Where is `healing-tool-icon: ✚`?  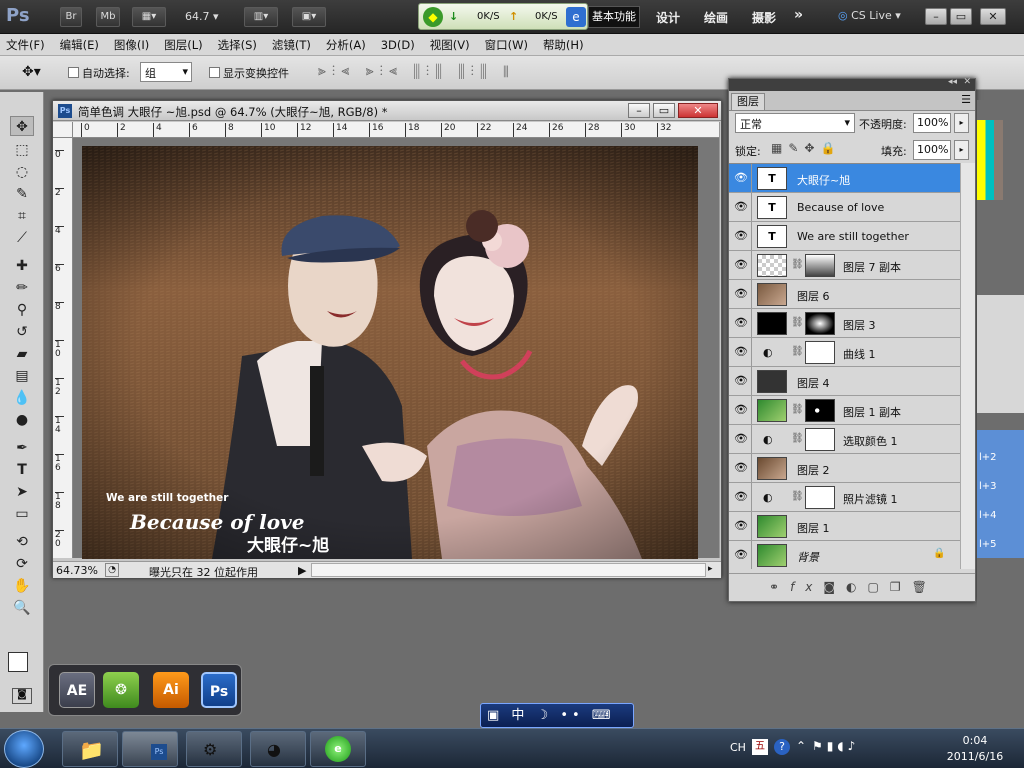
healing-tool-icon: ✚ is located at coordinates (22, 266).